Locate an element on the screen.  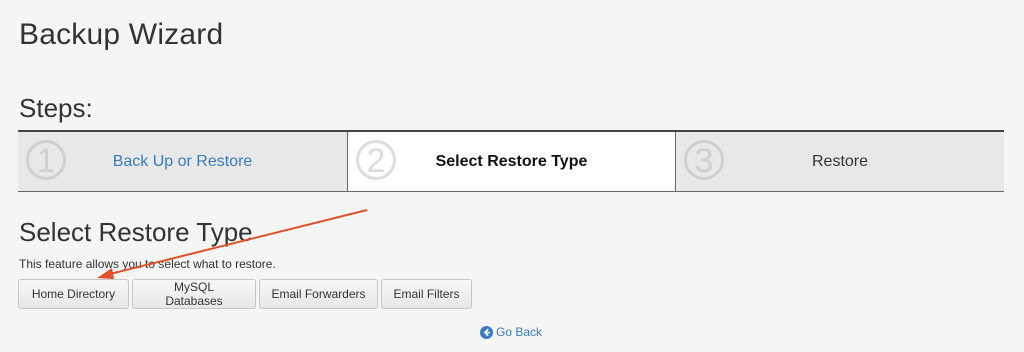
section-title: Select Restore Type is located at coordinates (136, 232).